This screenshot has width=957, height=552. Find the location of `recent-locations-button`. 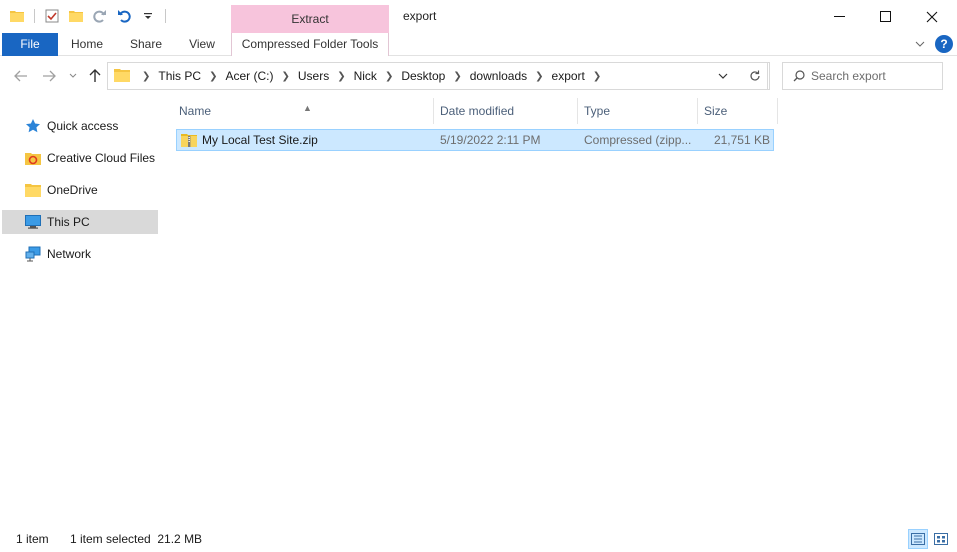

recent-locations-button is located at coordinates (73, 76).